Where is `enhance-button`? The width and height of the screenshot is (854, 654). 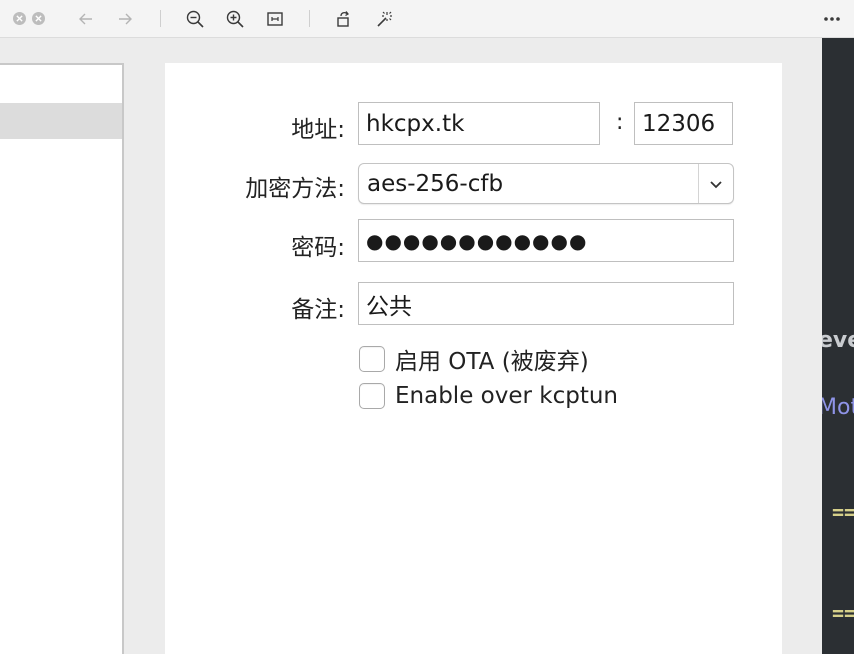
enhance-button is located at coordinates (384, 19).